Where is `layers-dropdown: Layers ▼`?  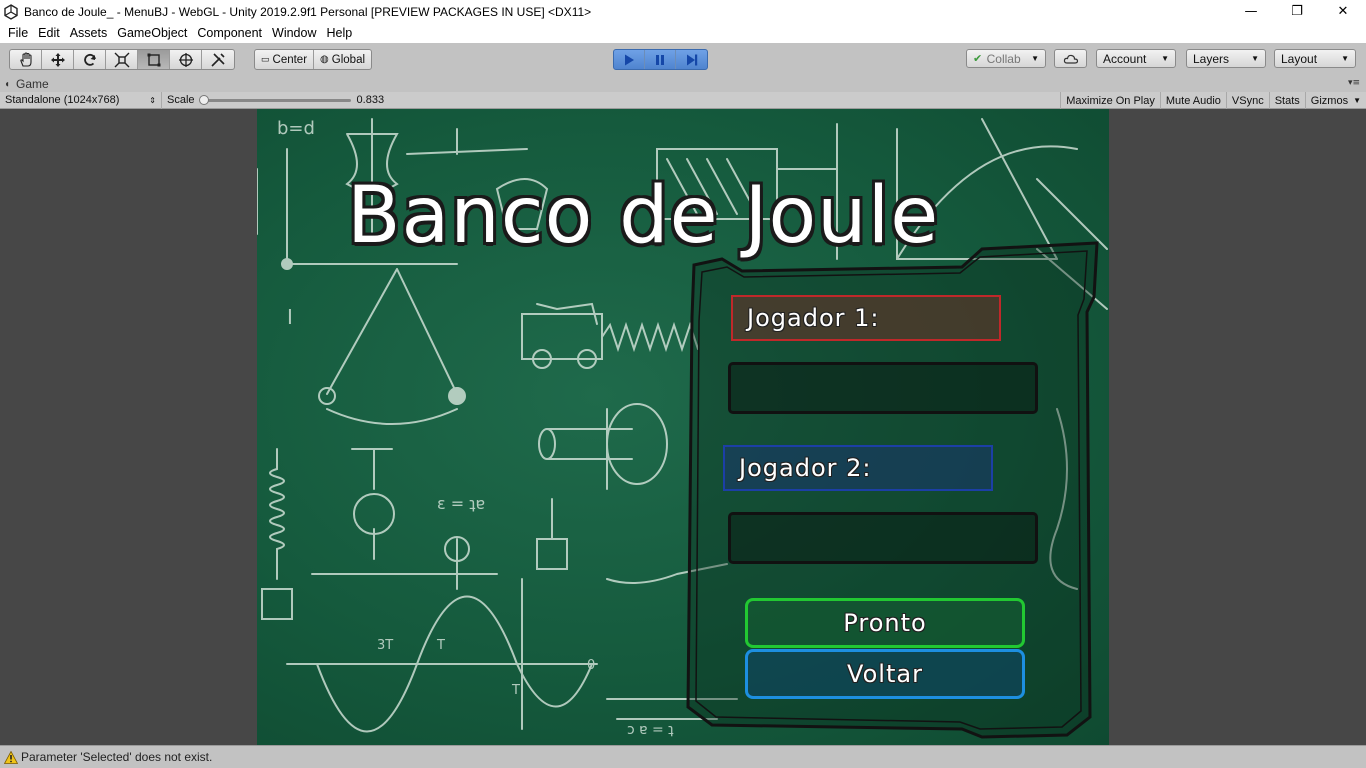
layers-dropdown: Layers ▼ is located at coordinates (1226, 58).